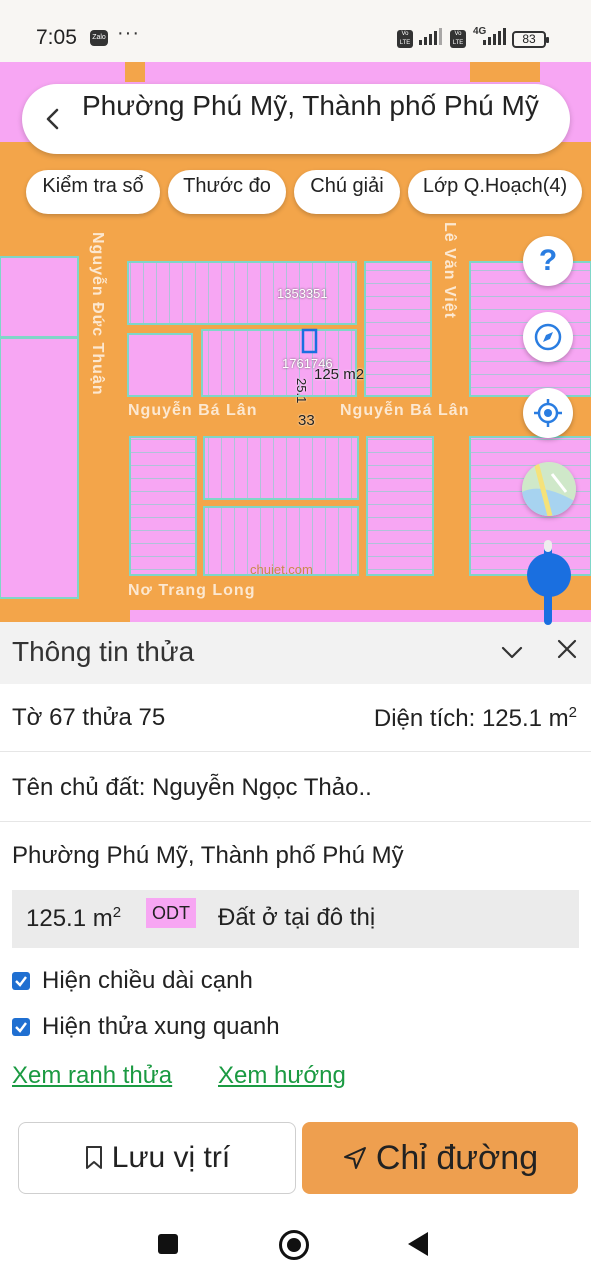  What do you see at coordinates (457, 1157) in the screenshot?
I see `directions-label: Chỉ đường` at bounding box center [457, 1157].